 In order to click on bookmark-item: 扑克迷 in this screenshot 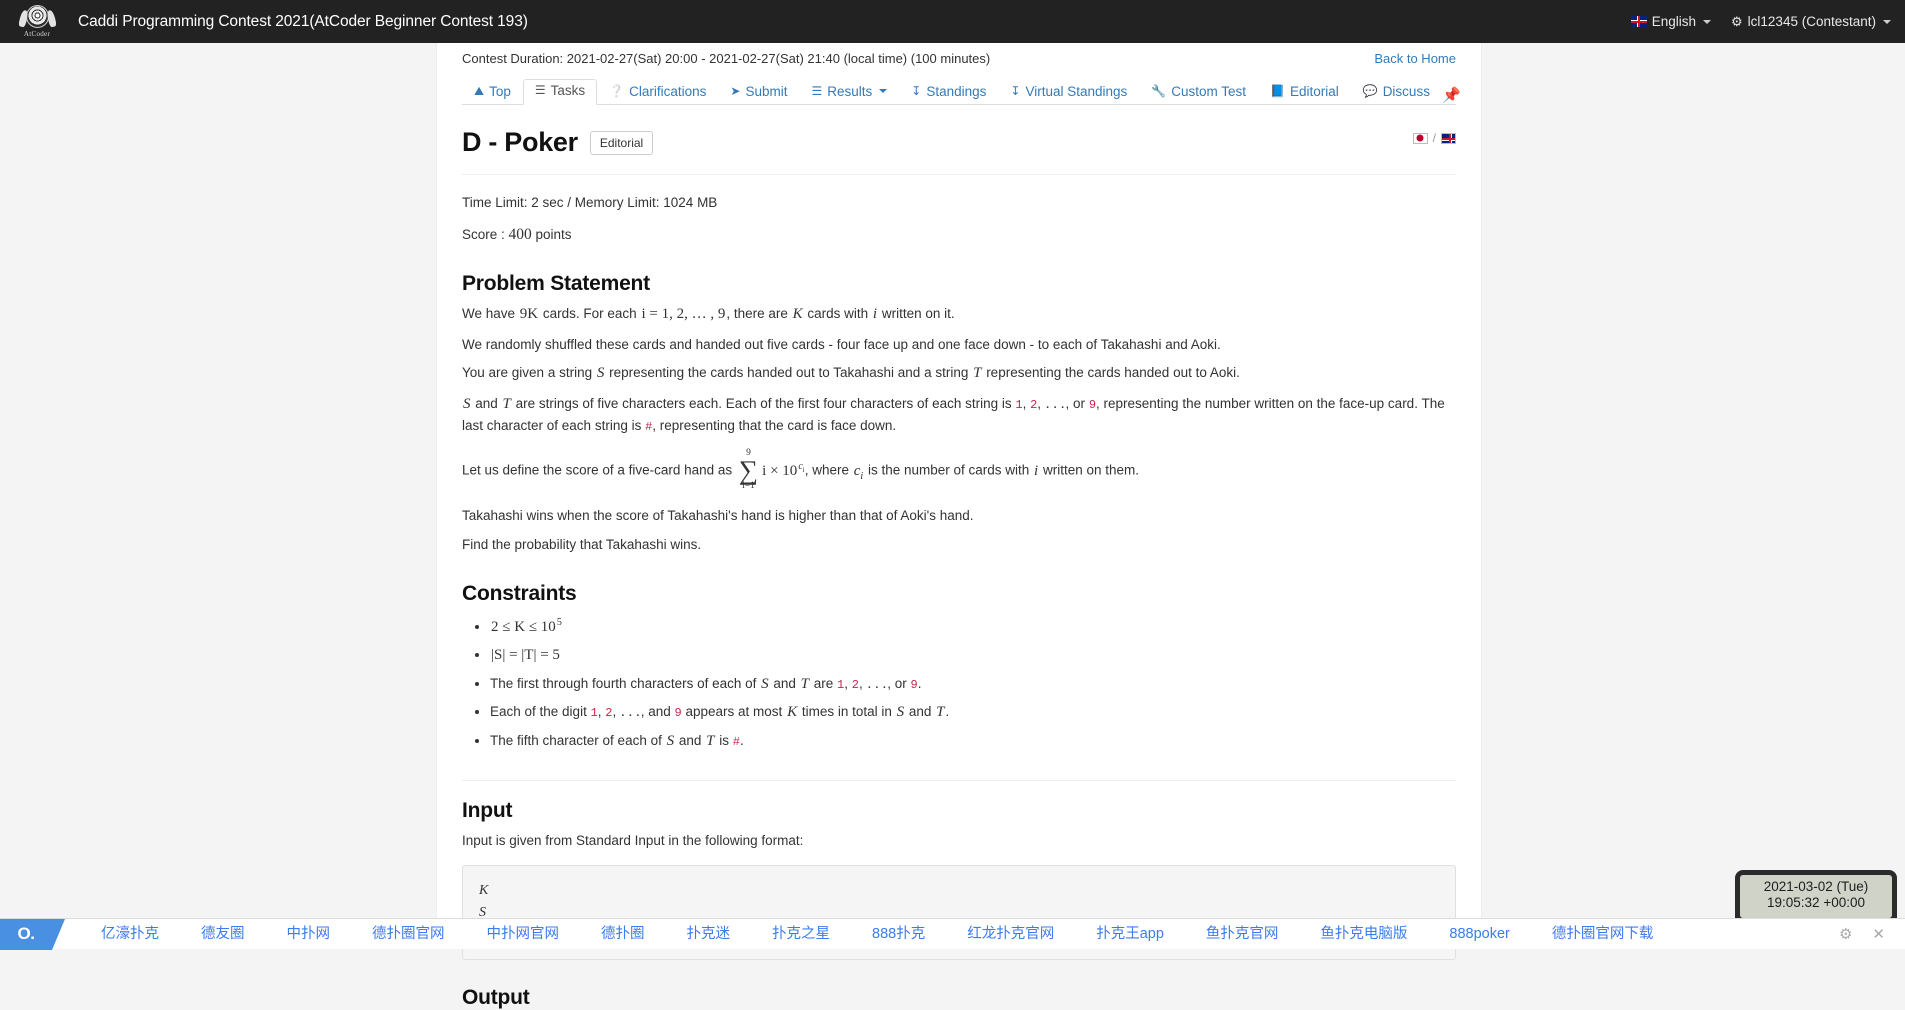, I will do `click(709, 934)`.